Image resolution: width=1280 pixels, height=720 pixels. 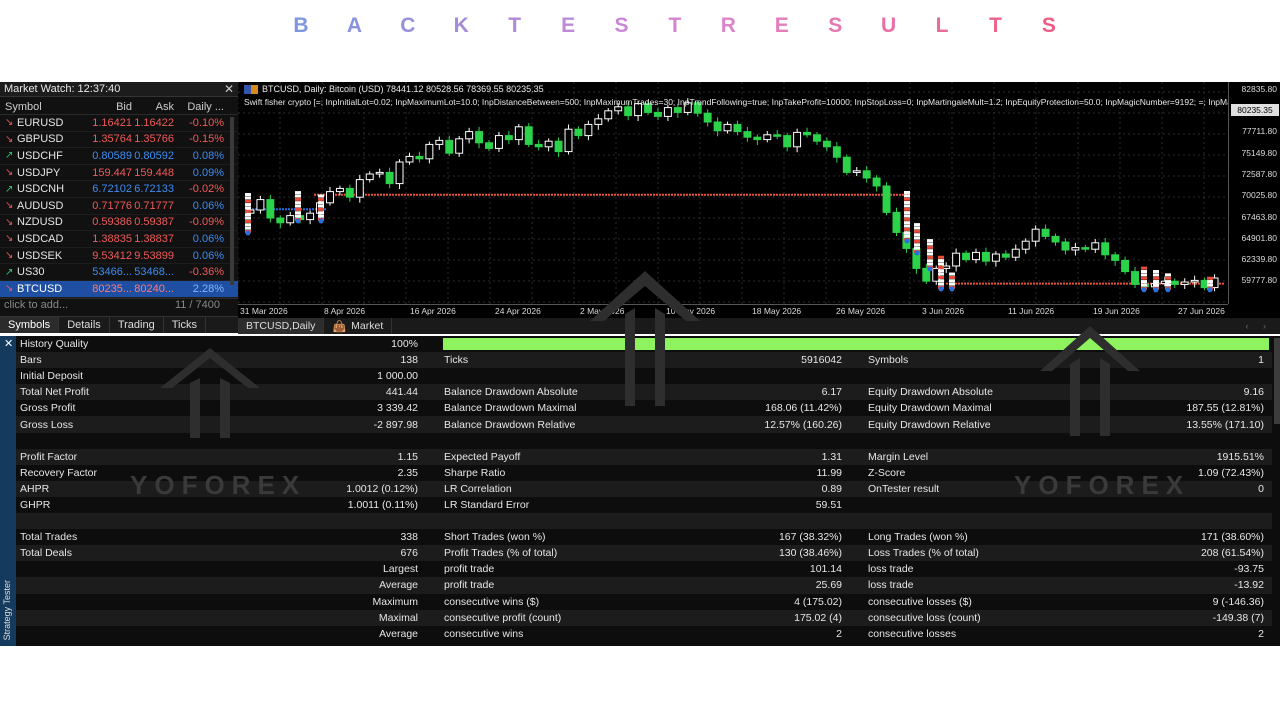 I want to click on market-watch-scrollbar, so click(x=232, y=201).